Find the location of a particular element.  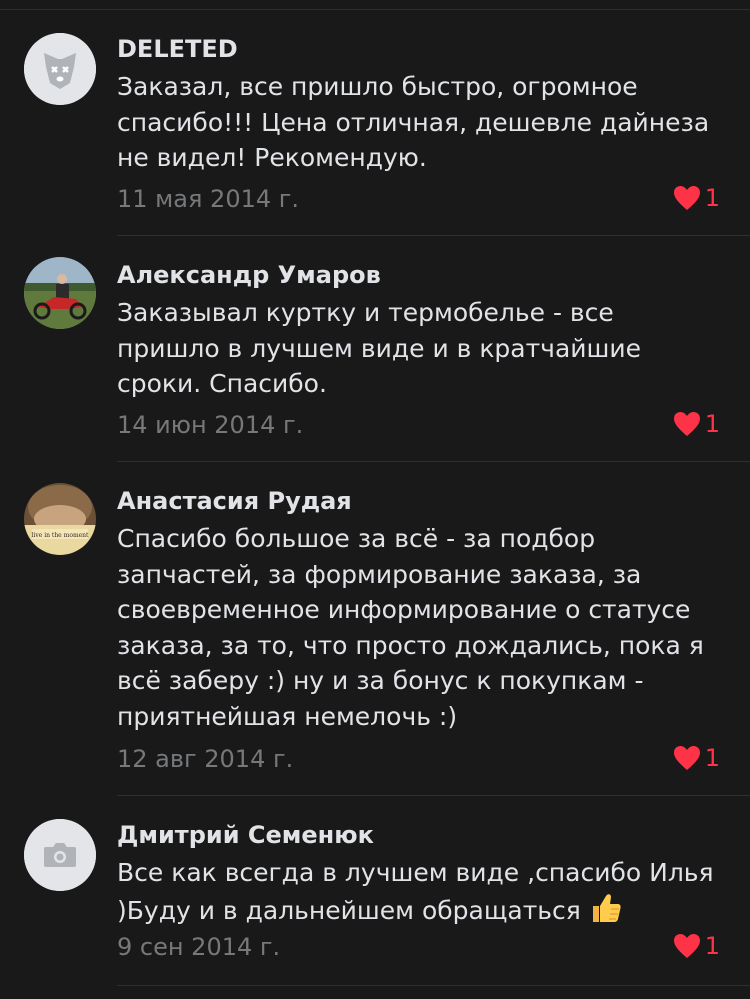

comment-author: Дмитрий Семенюк is located at coordinates (245, 835).